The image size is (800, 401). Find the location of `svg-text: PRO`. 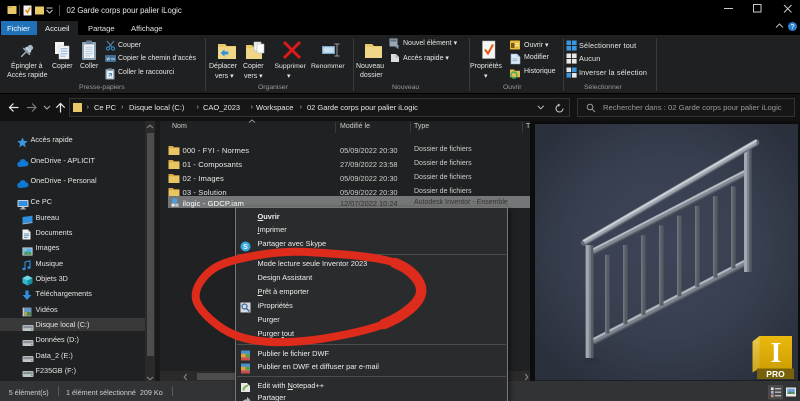

svg-text: PRO is located at coordinates (775, 374).